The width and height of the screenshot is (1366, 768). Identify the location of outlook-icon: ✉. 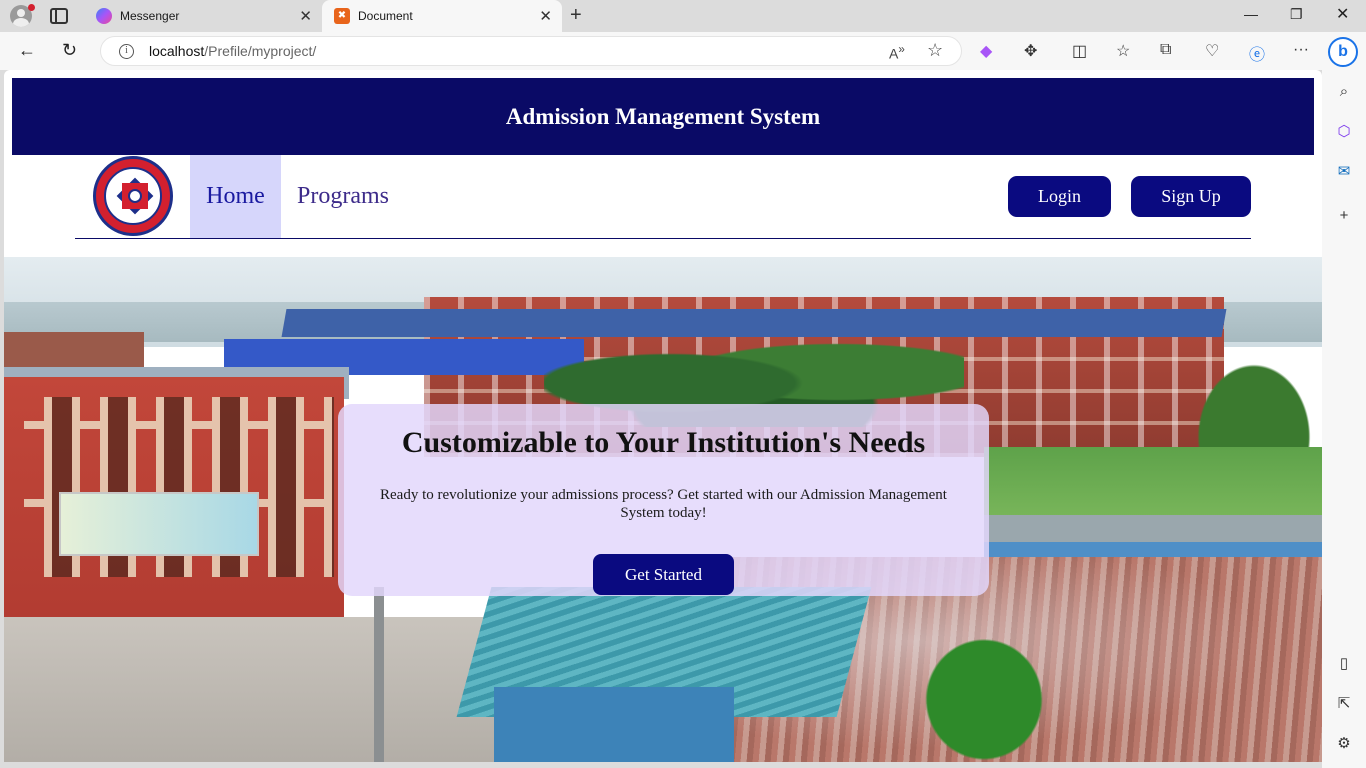
(1344, 172).